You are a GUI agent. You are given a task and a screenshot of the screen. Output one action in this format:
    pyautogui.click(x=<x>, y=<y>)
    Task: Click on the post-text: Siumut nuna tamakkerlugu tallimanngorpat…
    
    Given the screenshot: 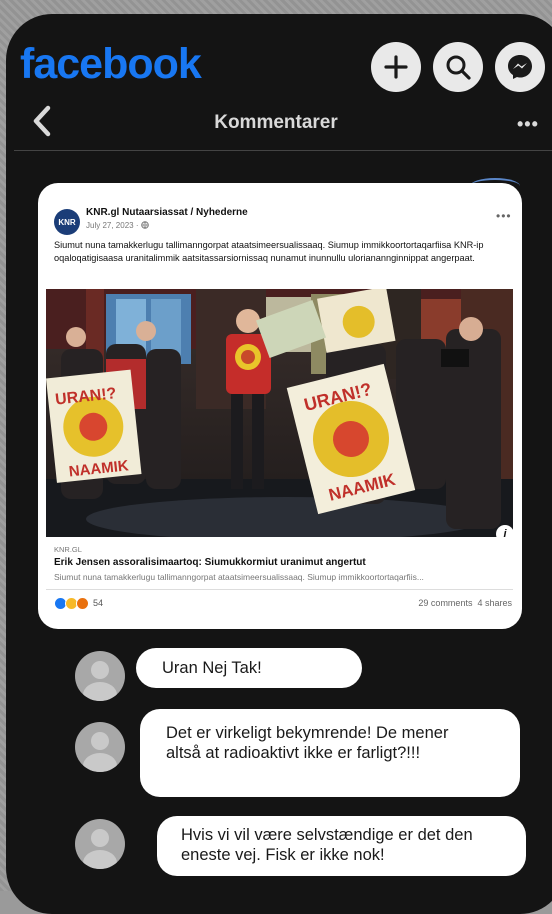 What is the action you would take?
    pyautogui.click(x=269, y=251)
    